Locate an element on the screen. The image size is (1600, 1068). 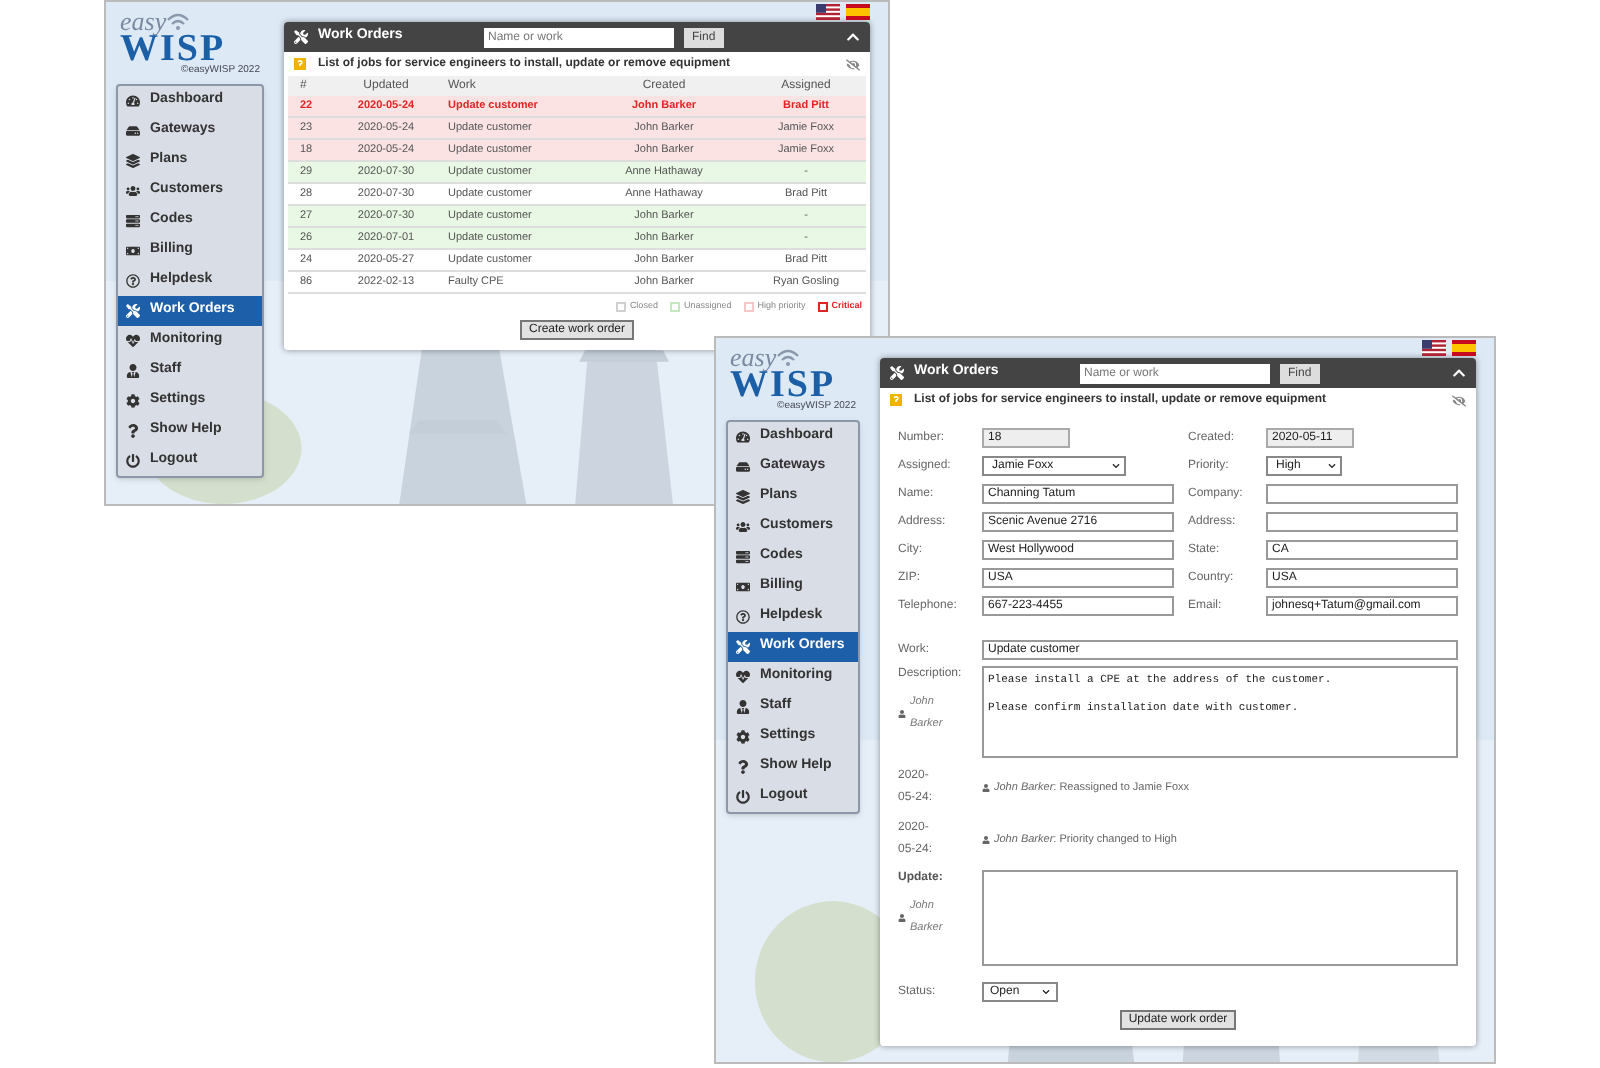
server-icon is located at coordinates (743, 557).